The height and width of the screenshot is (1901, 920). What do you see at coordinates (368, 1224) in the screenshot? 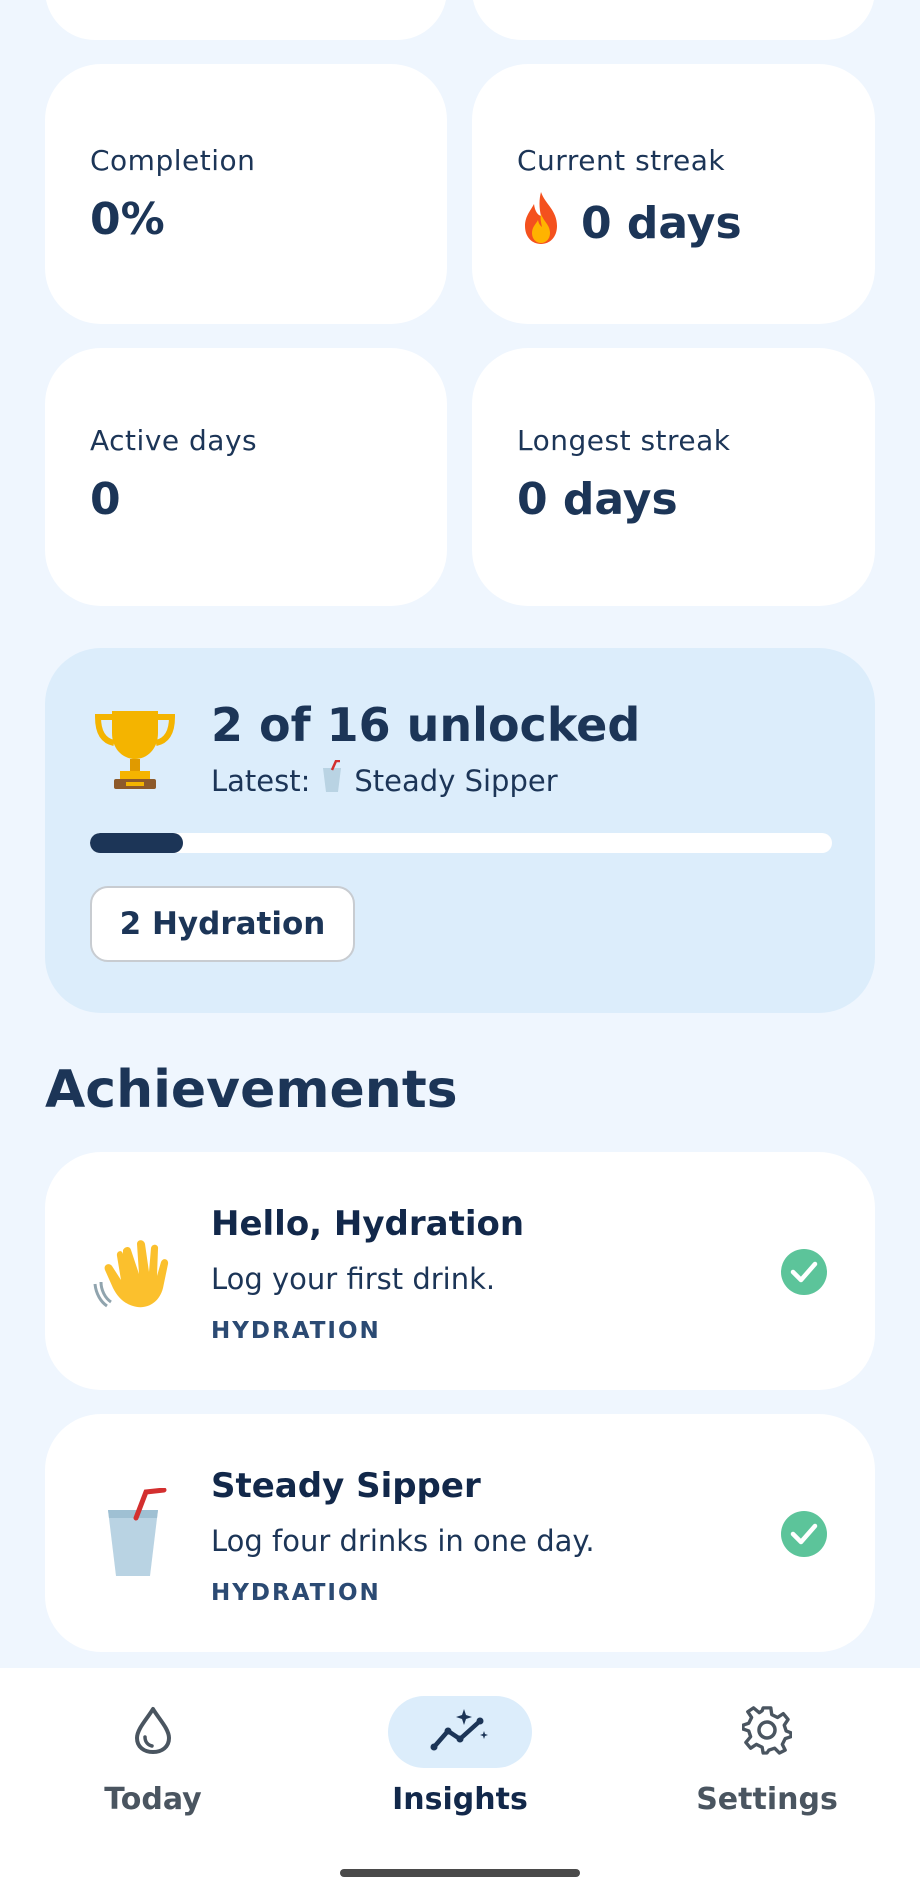
I see `achievement-title: Hello, Hydration` at bounding box center [368, 1224].